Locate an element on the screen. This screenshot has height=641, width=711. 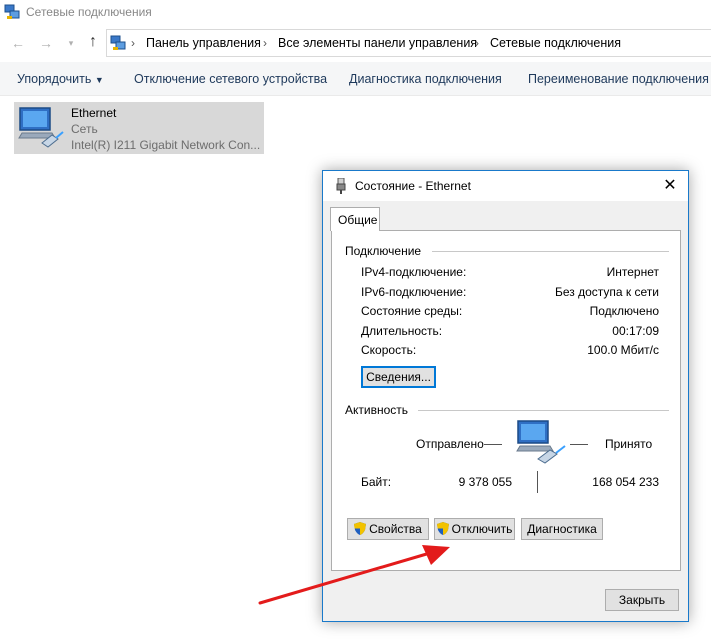
duration-label: Длительность: is located at coordinates (402, 331).